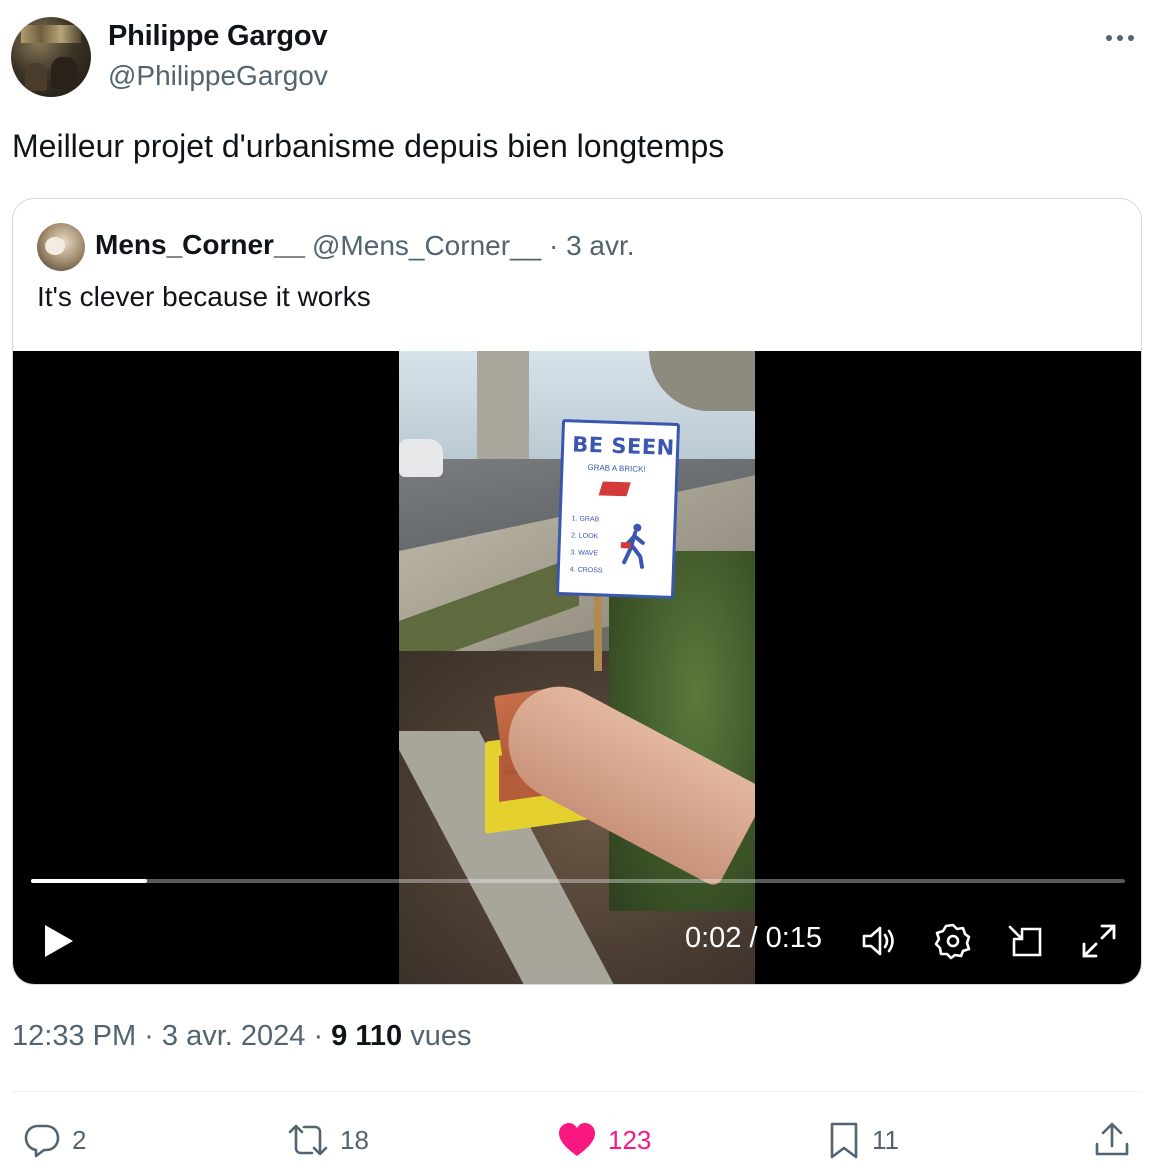  Describe the element at coordinates (367, 1036) in the screenshot. I see `views-count: 9 110` at that location.